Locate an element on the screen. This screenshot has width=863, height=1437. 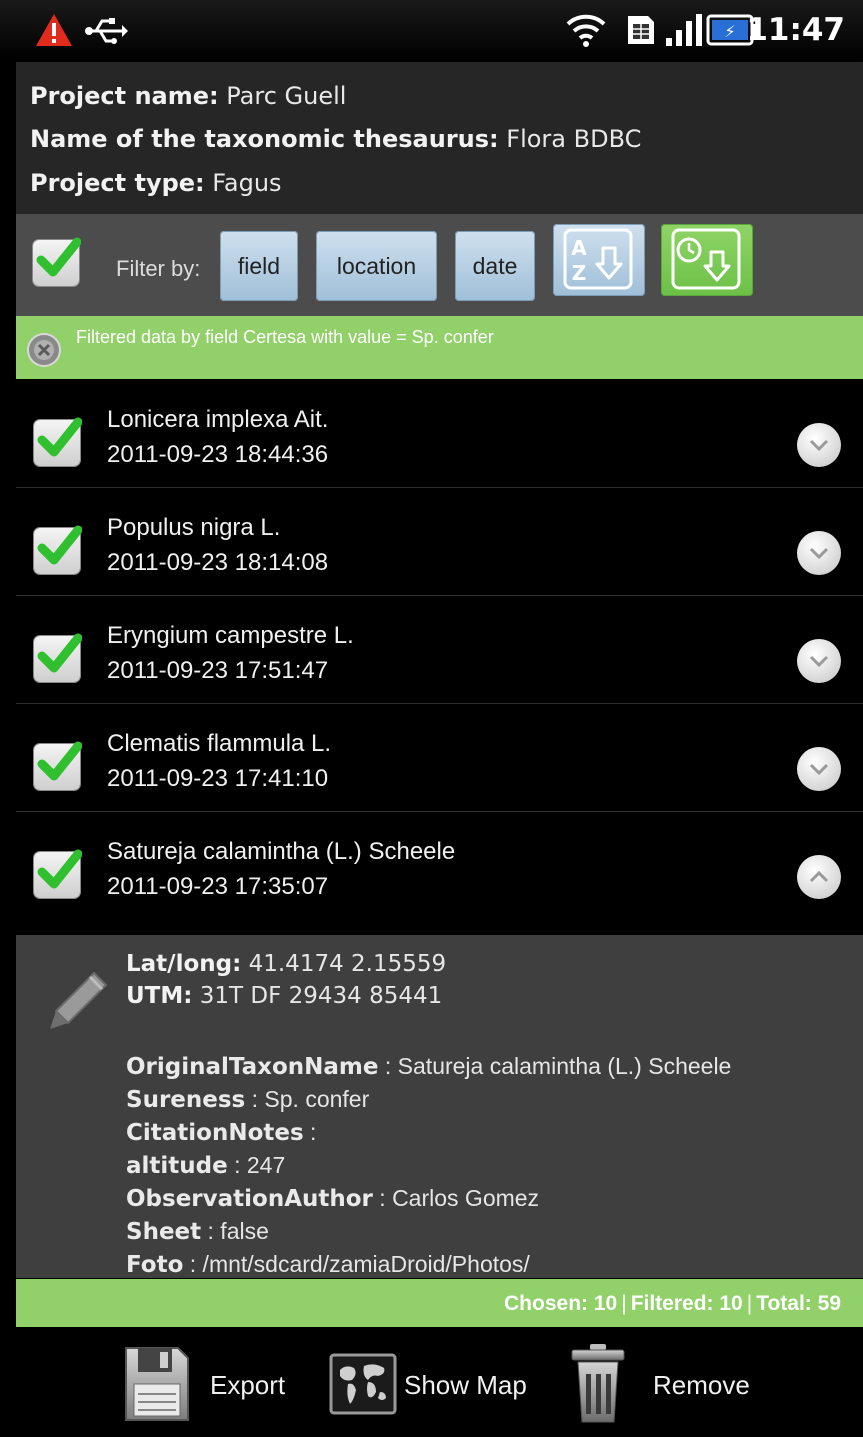
trash-can-icon is located at coordinates (598, 1383).